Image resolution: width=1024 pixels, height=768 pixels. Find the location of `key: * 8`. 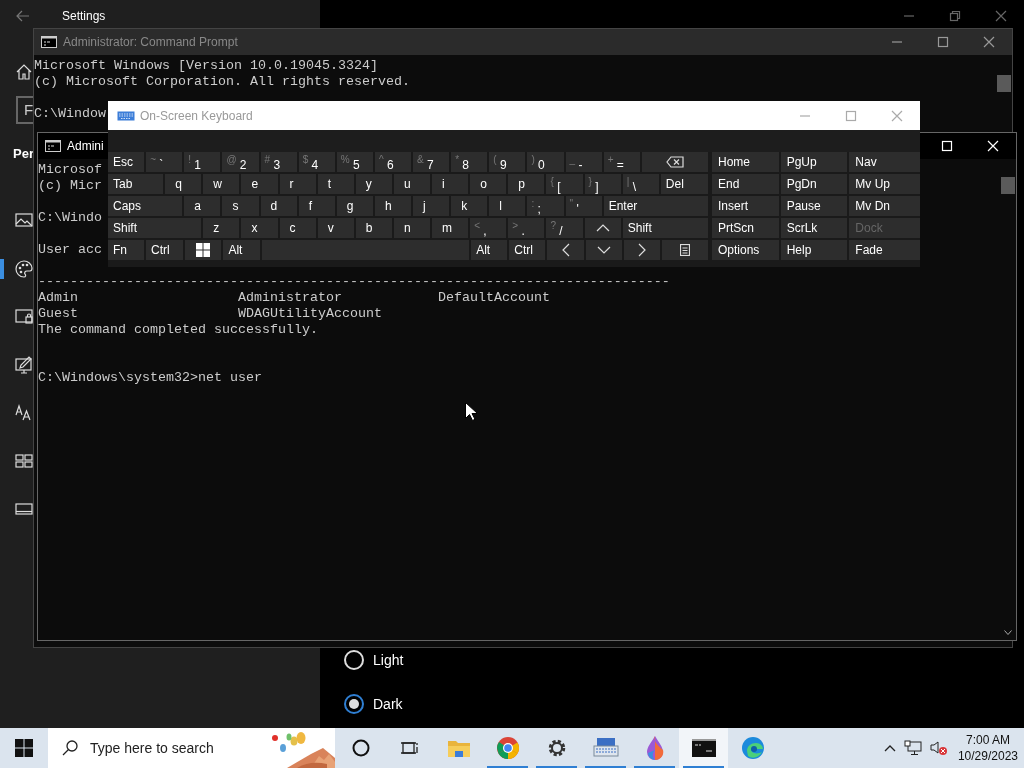

key: * 8 is located at coordinates (469, 162).